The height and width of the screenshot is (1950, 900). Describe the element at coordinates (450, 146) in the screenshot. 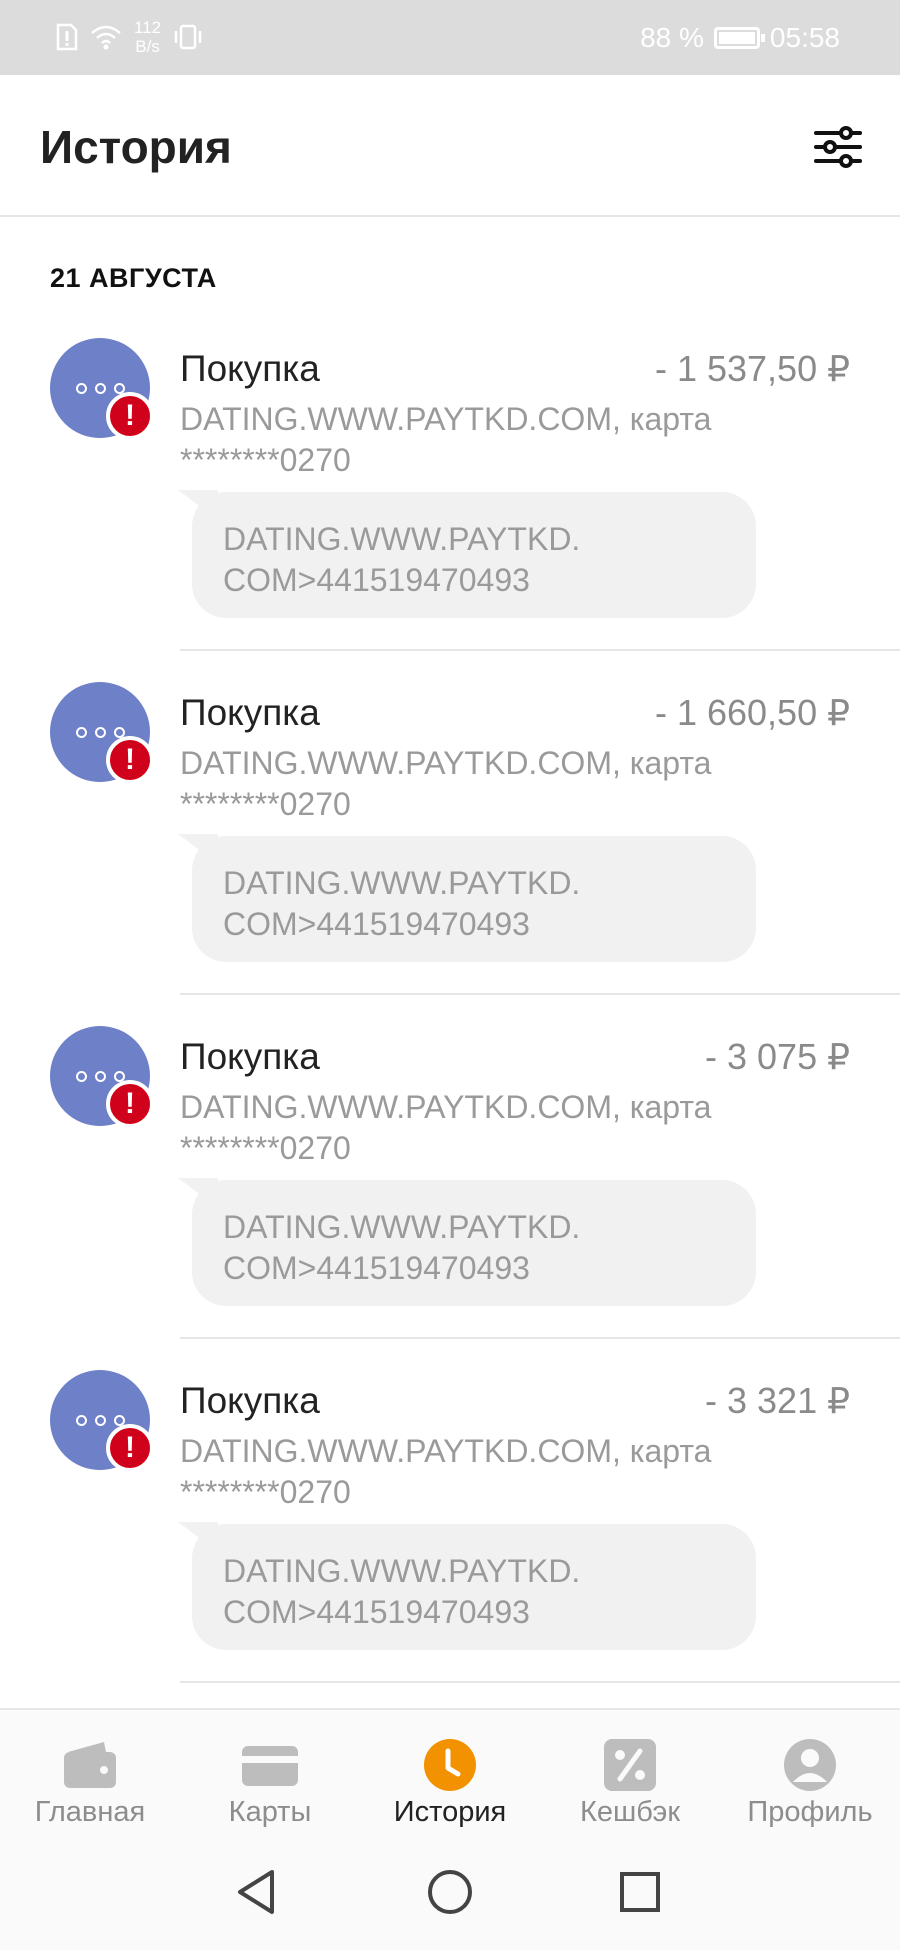

I see `app-header: История` at that location.